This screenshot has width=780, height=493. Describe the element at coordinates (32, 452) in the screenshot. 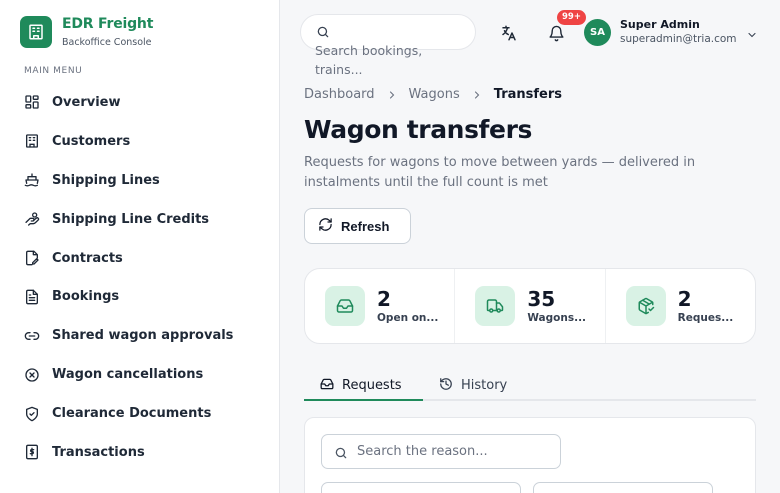

I see `dollar-receipt-icon` at that location.